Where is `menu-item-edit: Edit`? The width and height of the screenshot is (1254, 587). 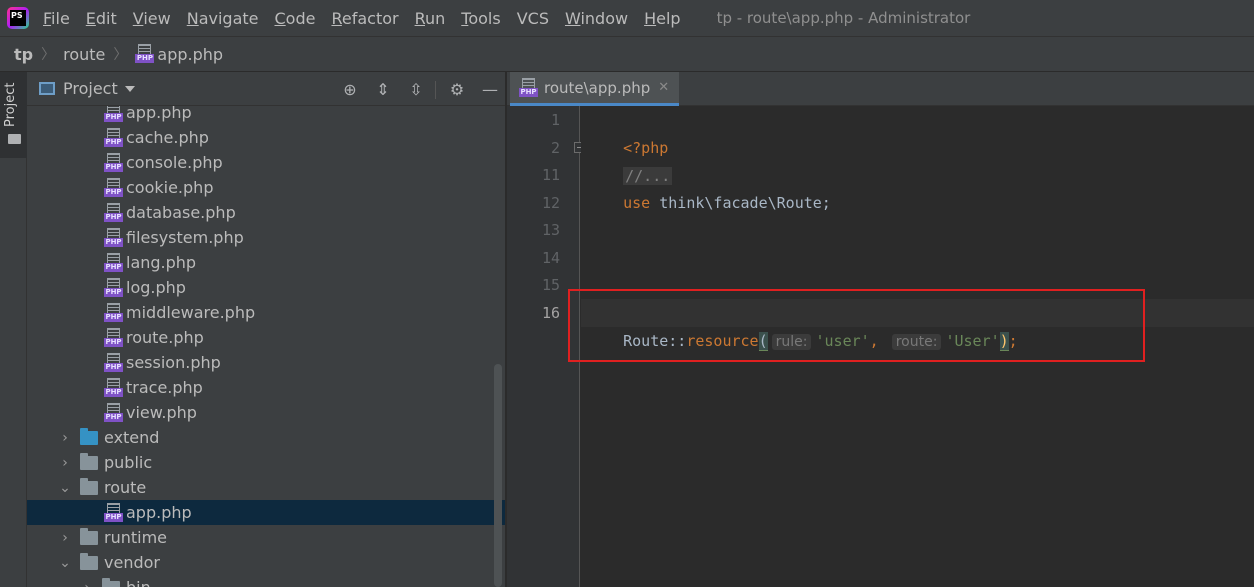
menu-item-edit: Edit is located at coordinates (101, 18).